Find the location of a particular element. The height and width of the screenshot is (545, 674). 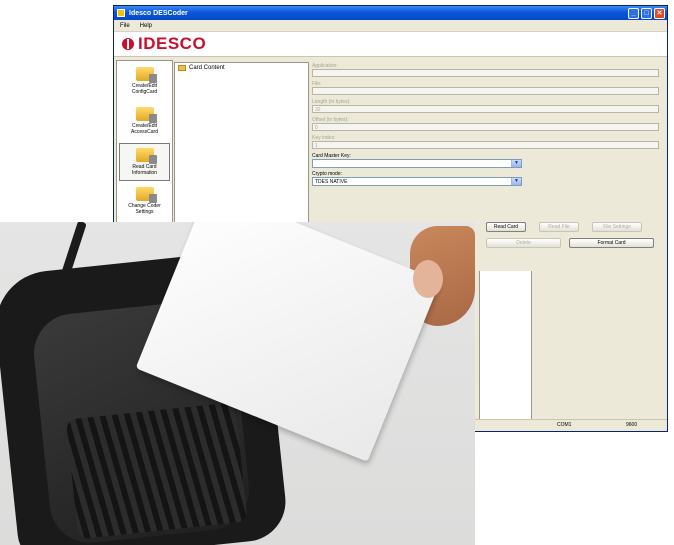

sidebar-item-read-card: Read Card Information is located at coordinates (144, 162).